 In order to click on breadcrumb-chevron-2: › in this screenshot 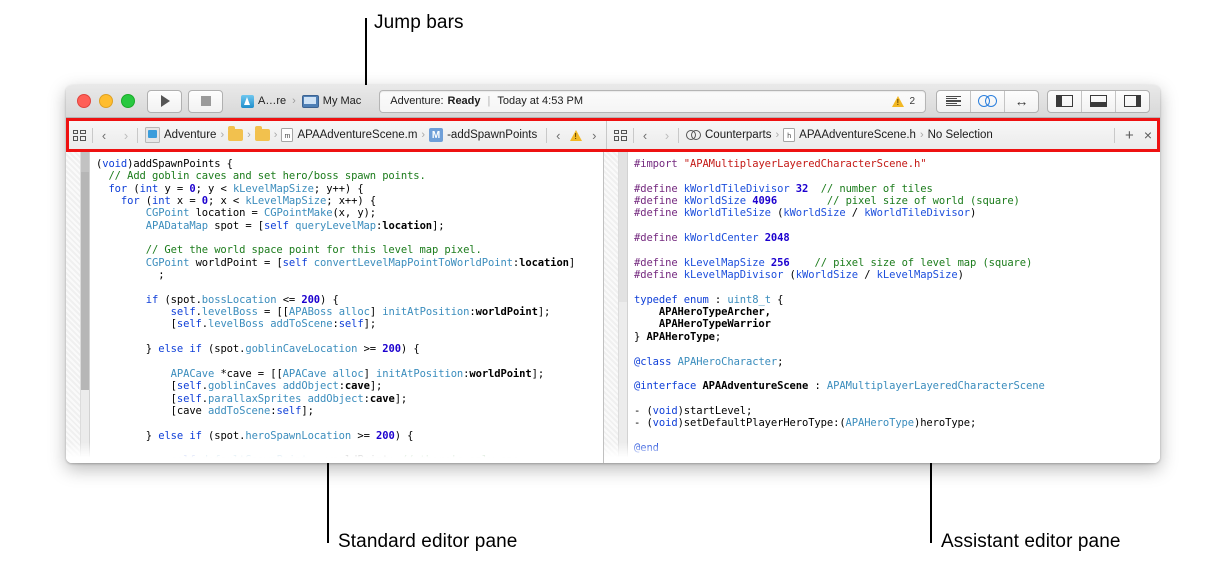, I will do `click(249, 135)`.